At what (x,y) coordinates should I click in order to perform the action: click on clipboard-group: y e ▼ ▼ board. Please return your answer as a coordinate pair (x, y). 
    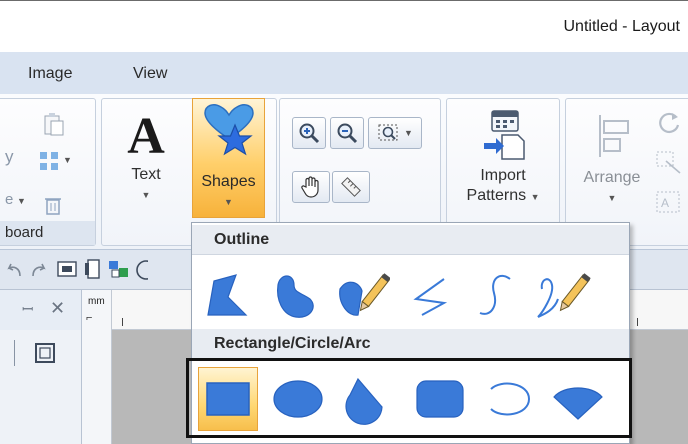
    Looking at the image, I should click on (48, 172).